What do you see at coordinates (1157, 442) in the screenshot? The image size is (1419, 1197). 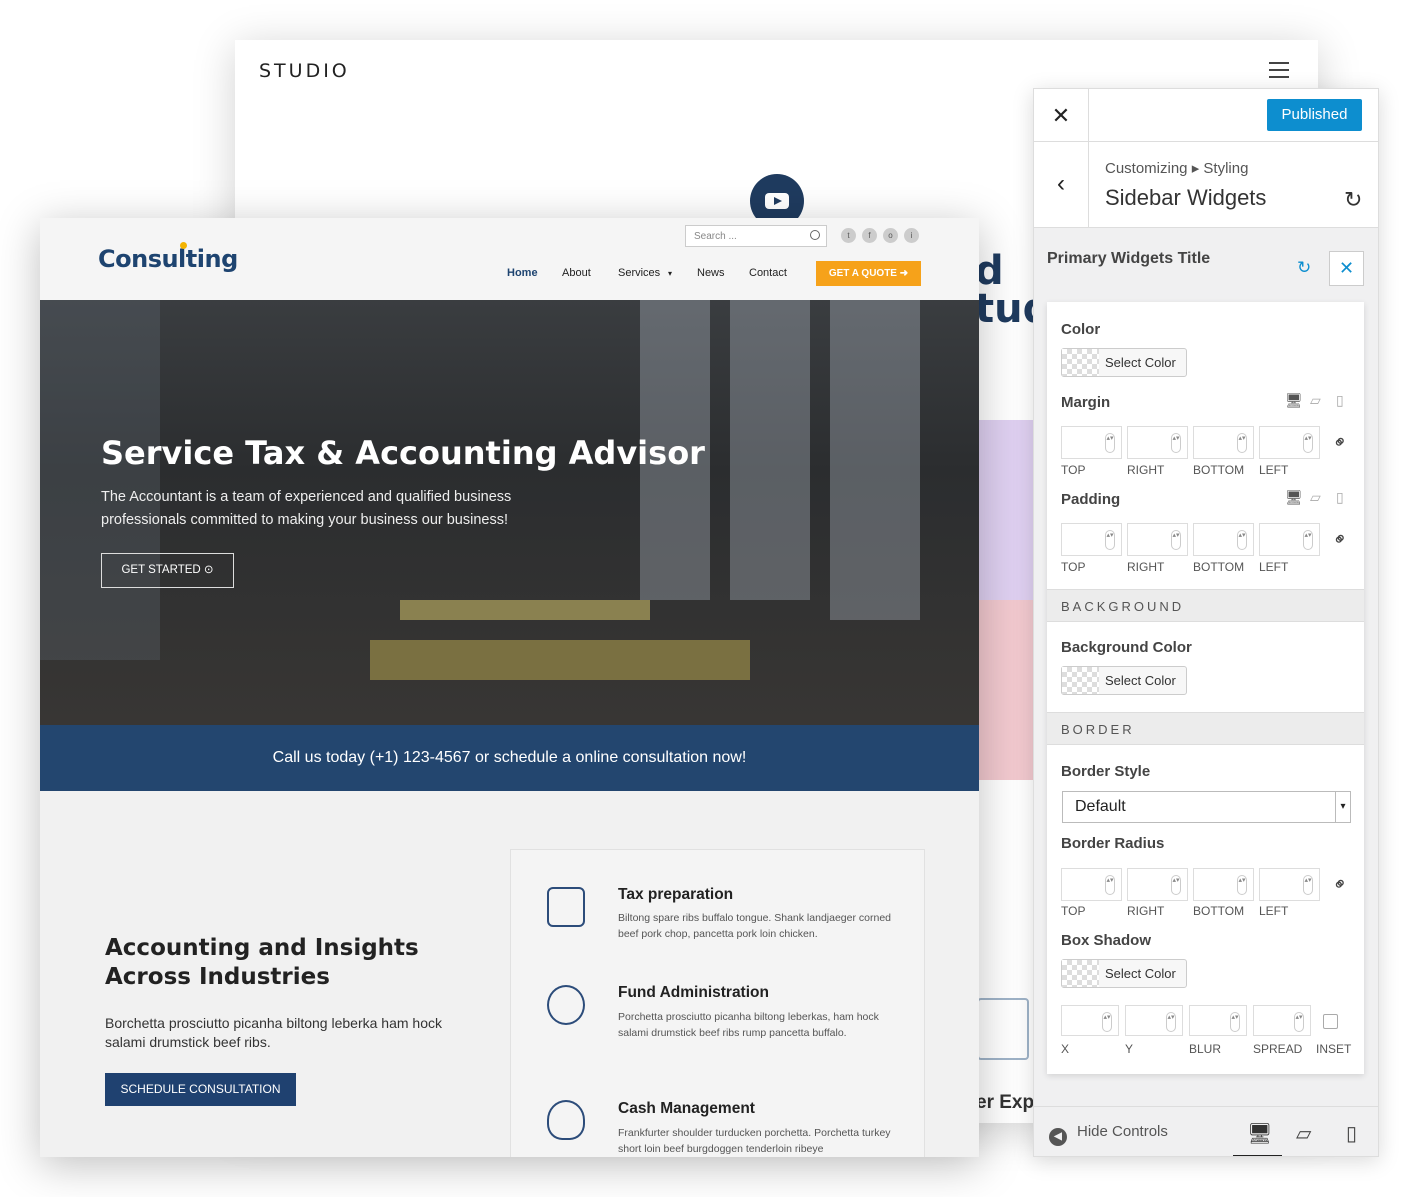 I see `margin-right-input` at bounding box center [1157, 442].